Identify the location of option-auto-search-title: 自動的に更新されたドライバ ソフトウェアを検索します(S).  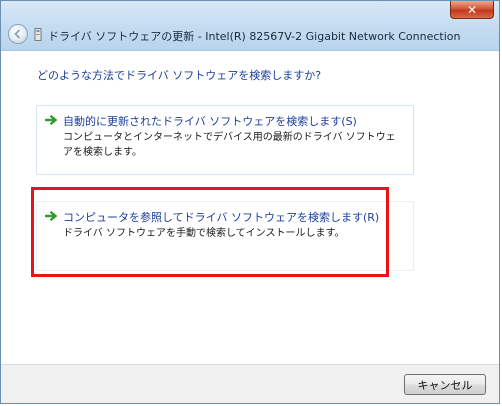
(210, 121).